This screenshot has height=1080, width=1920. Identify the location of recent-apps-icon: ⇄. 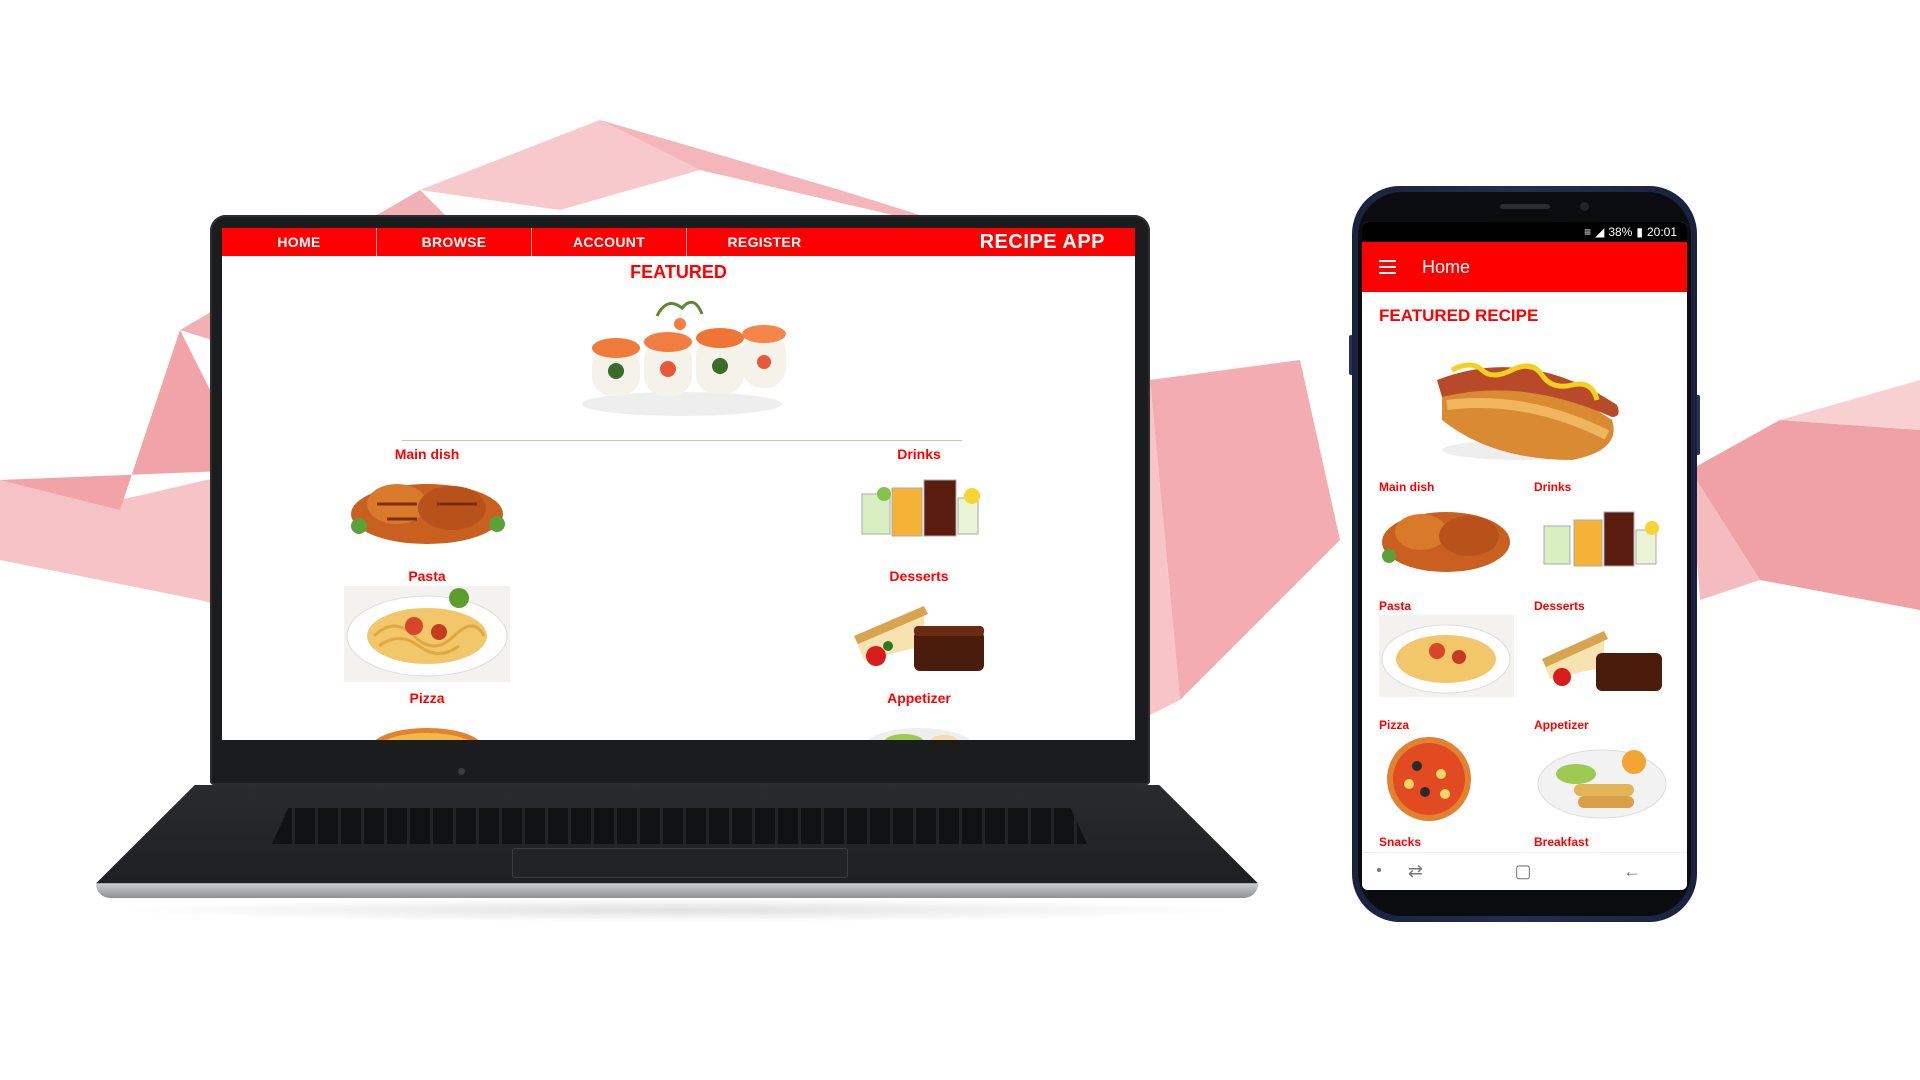
(1415, 871).